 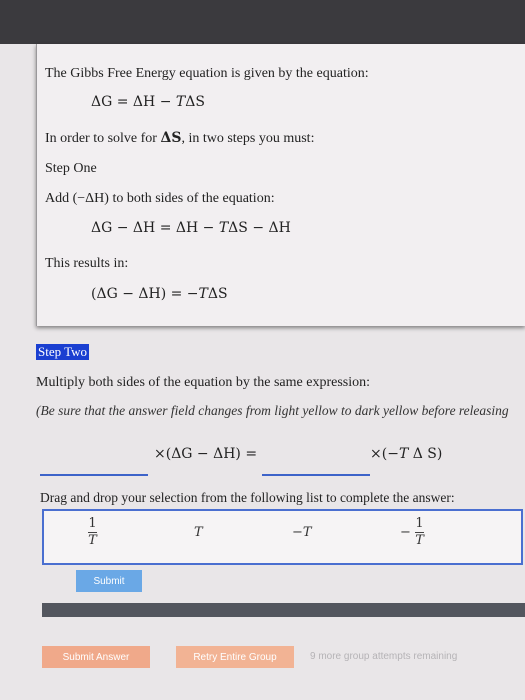 I want to click on answer-options-box: 1 T T −T − 1 T, so click(x=282, y=537).